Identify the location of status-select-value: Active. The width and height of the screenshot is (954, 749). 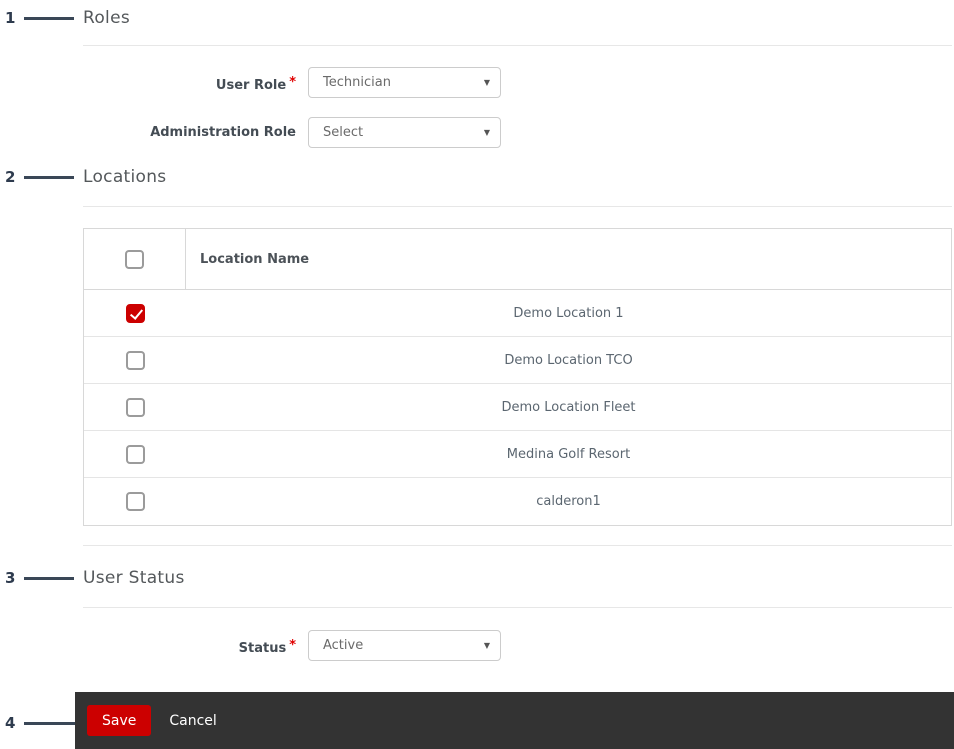
(343, 645).